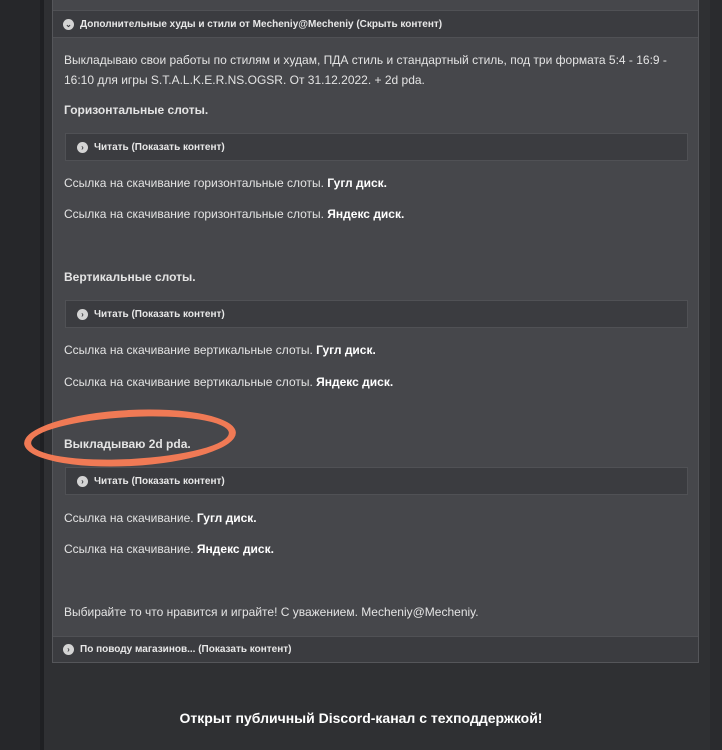  I want to click on spoiler-toggle-2d-pda: › Читать (Показать контент), so click(376, 481).